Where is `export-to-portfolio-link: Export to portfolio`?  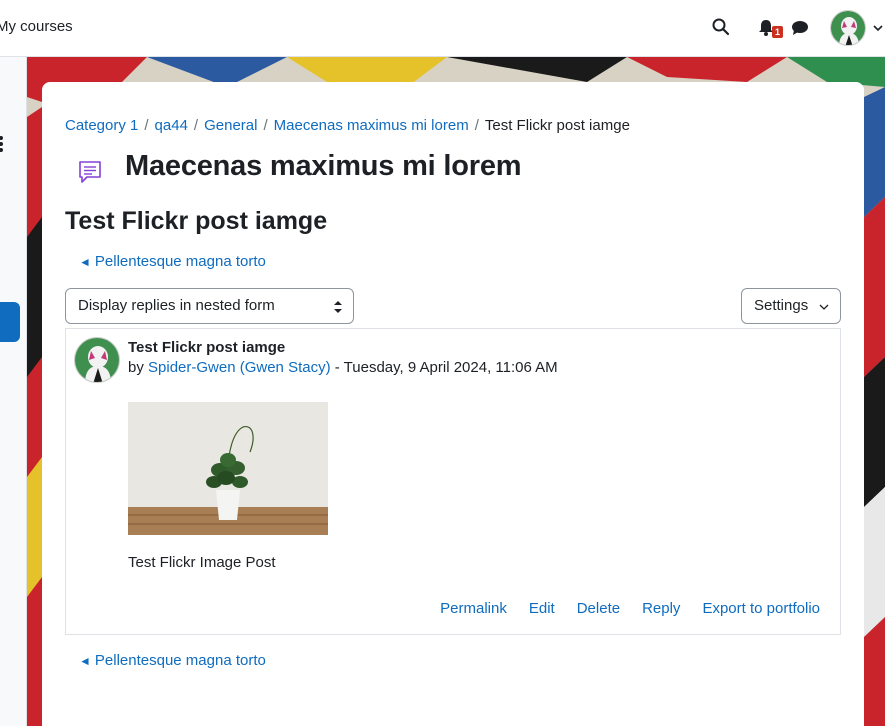 export-to-portfolio-link: Export to portfolio is located at coordinates (761, 608).